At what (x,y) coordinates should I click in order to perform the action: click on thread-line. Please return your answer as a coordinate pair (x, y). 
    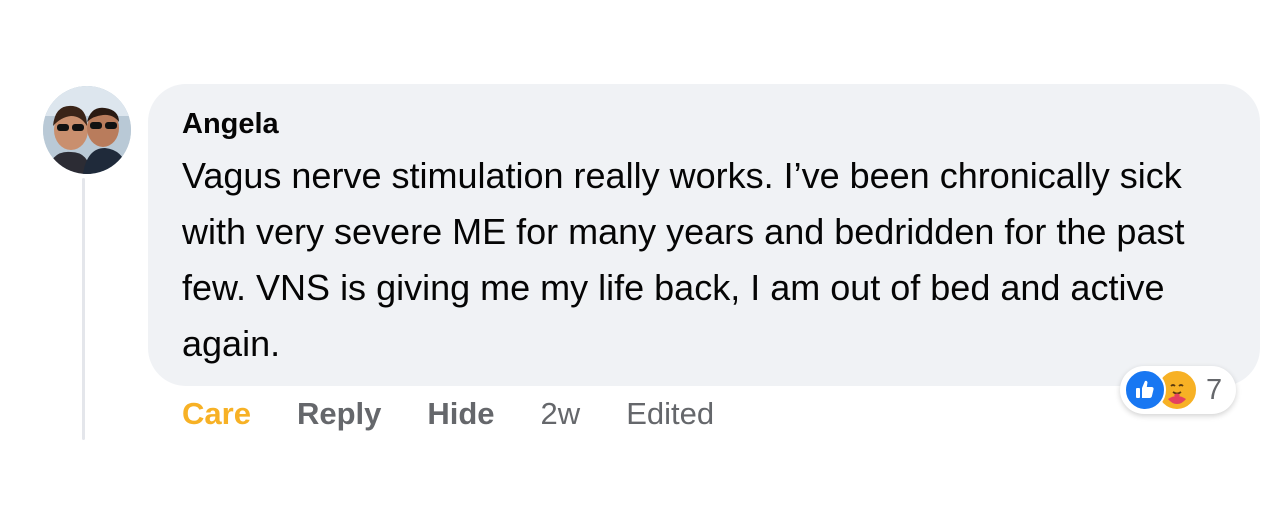
    Looking at the image, I should click on (83, 309).